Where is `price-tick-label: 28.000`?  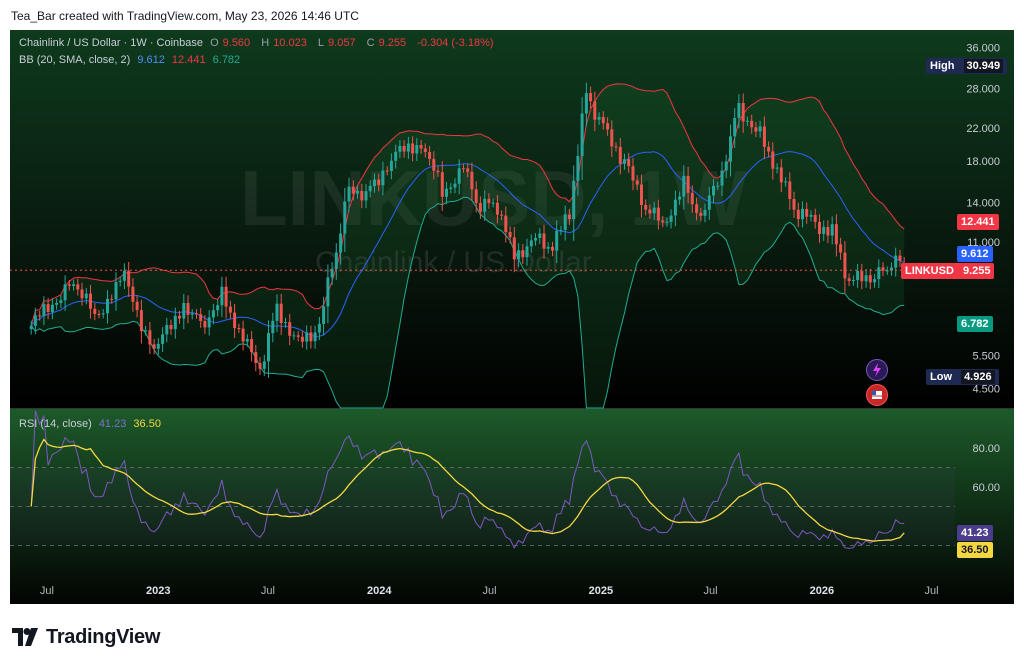
price-tick-label: 28.000 is located at coordinates (983, 90).